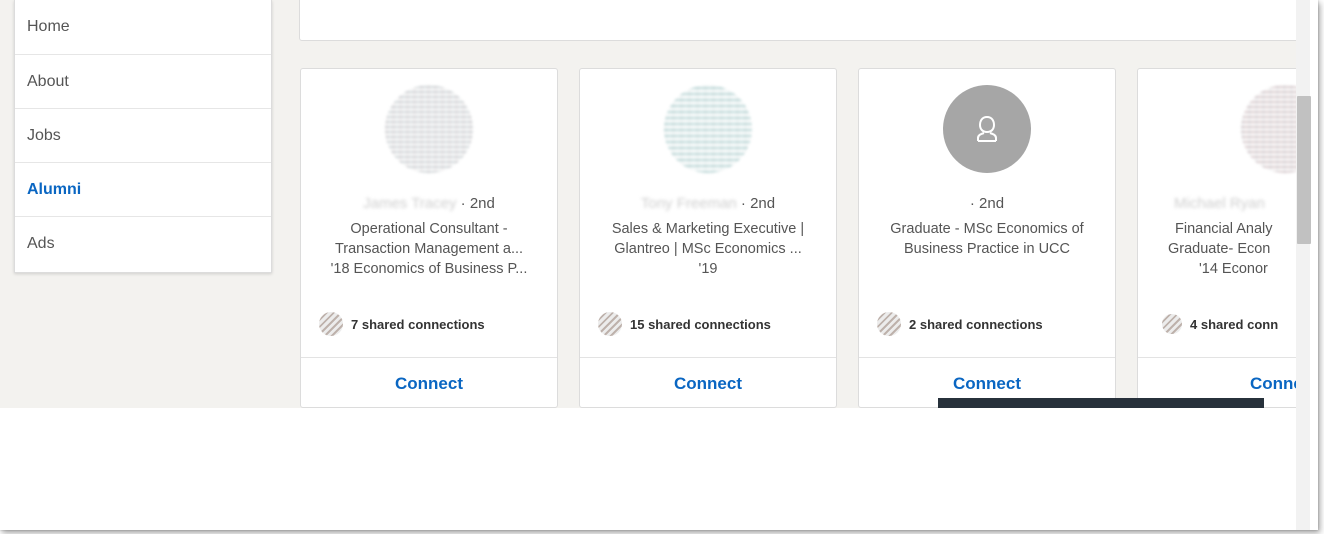 Image resolution: width=1324 pixels, height=534 pixels. I want to click on person-outline-icon, so click(987, 128).